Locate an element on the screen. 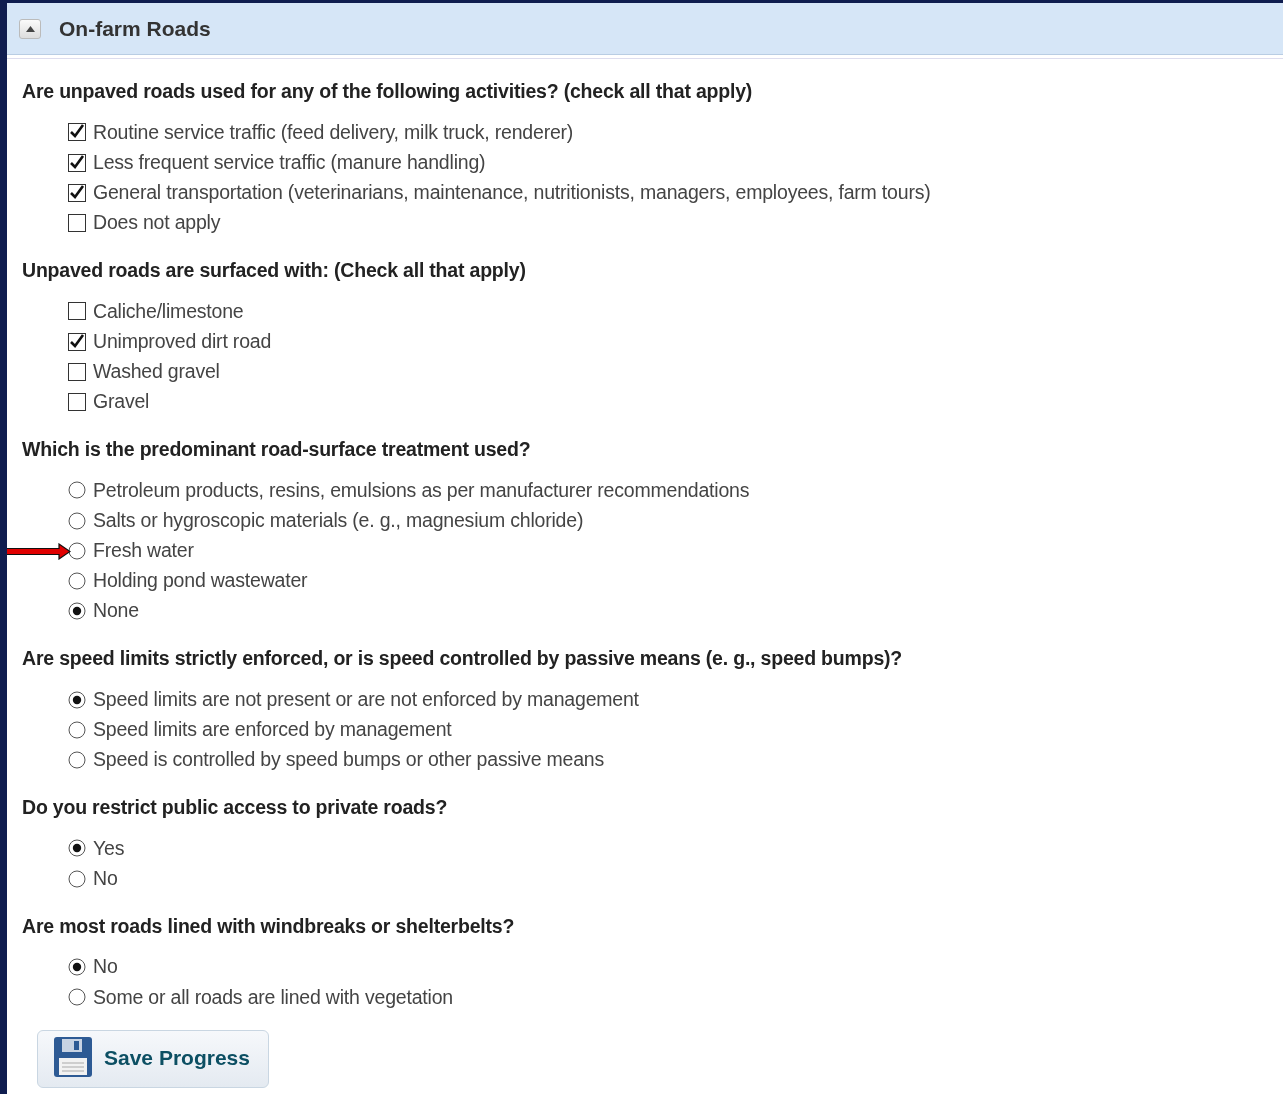  option-label: None is located at coordinates (116, 611).